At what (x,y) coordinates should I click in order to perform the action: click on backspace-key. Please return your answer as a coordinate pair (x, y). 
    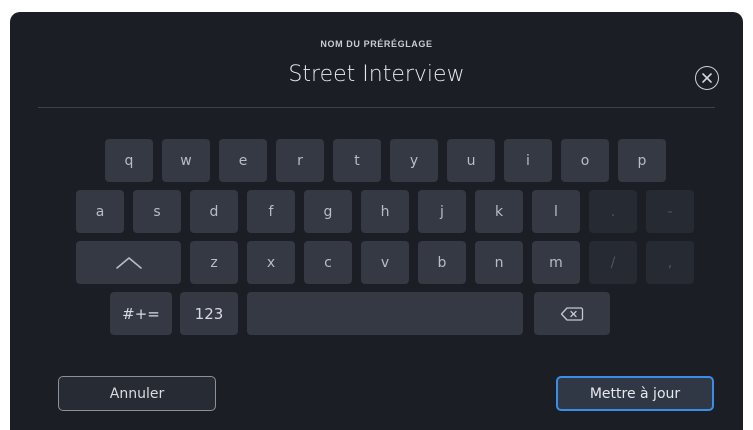
    Looking at the image, I should click on (572, 313).